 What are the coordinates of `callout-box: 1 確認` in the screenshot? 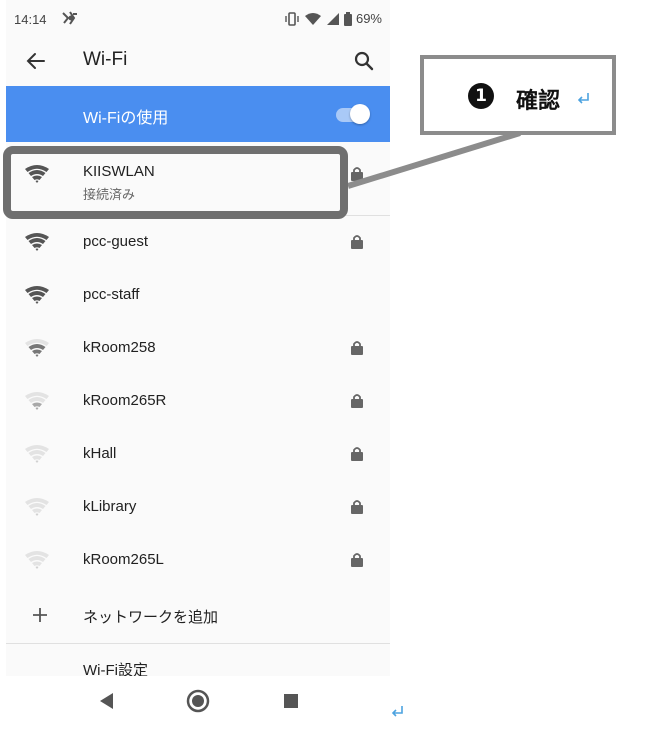 It's located at (518, 95).